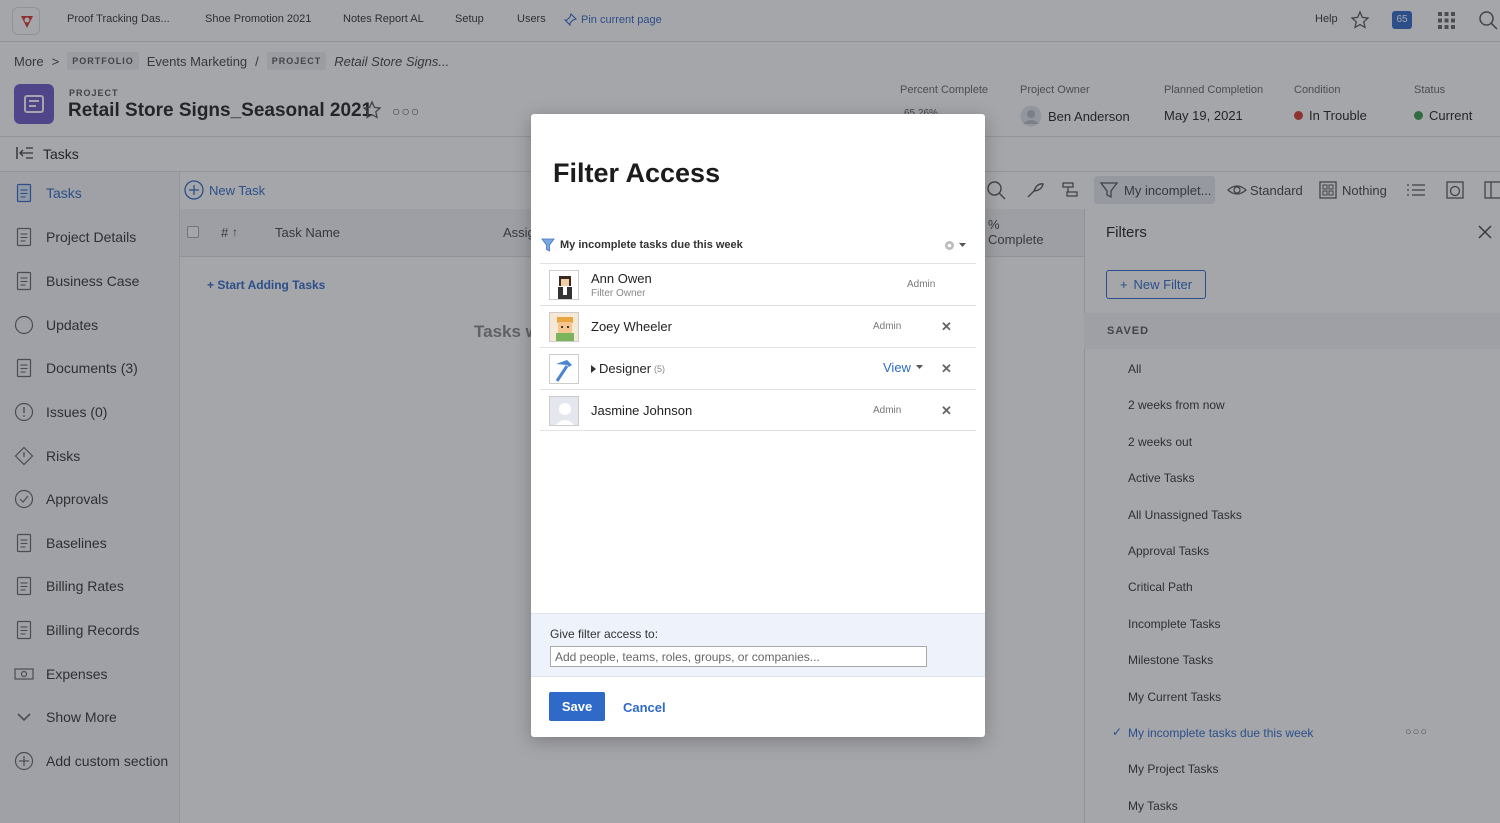 This screenshot has width=1500, height=823. I want to click on filter-icon, so click(548, 245).